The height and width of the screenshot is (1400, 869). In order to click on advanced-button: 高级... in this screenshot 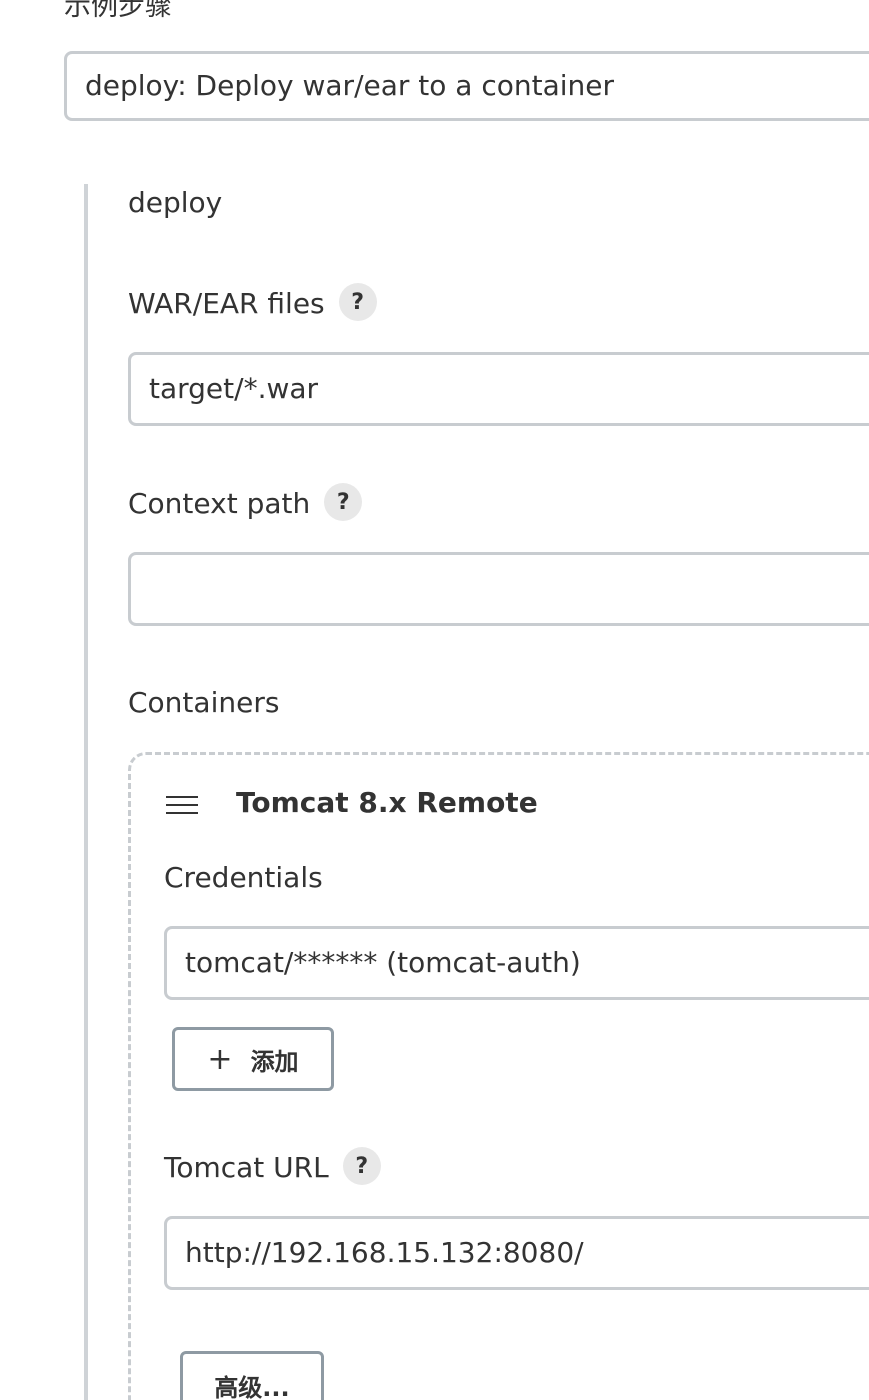, I will do `click(252, 1375)`.